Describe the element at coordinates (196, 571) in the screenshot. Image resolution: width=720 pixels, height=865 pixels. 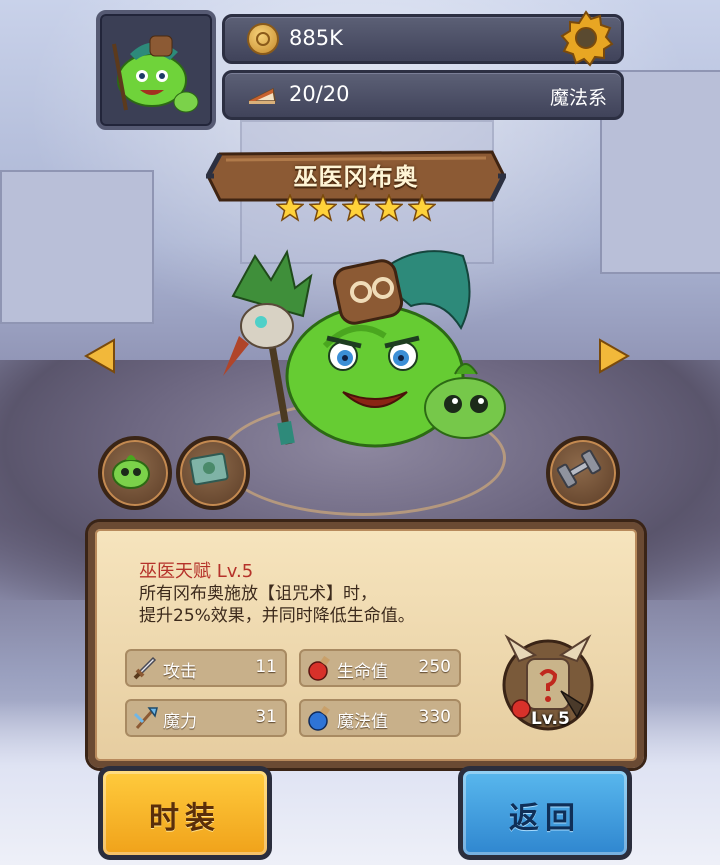
I see `talent-title: 巫医天赋 Lv.5` at that location.